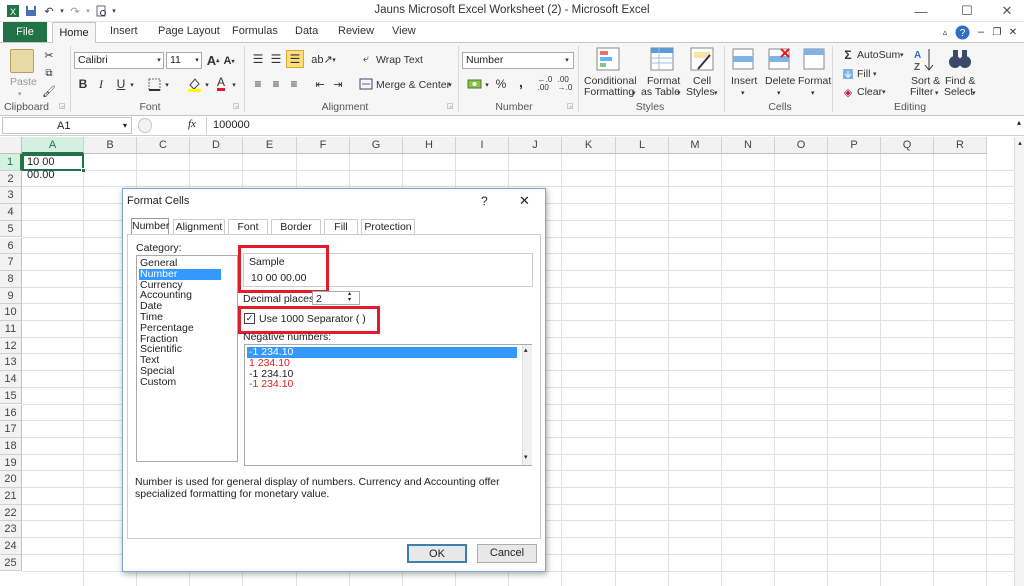  What do you see at coordinates (974, 93) in the screenshot?
I see `find-select-dropdown-icon: ▾` at bounding box center [974, 93].